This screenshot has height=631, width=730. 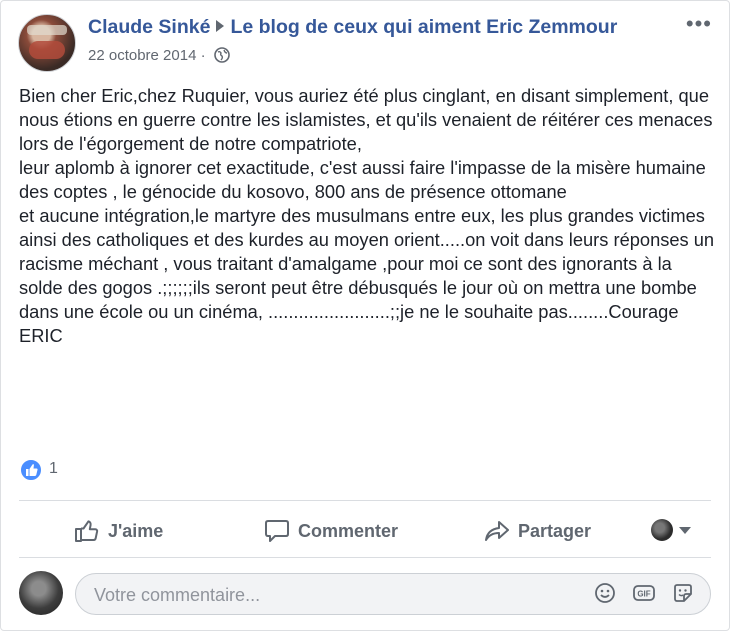 What do you see at coordinates (683, 595) in the screenshot?
I see `sticker-icon` at bounding box center [683, 595].